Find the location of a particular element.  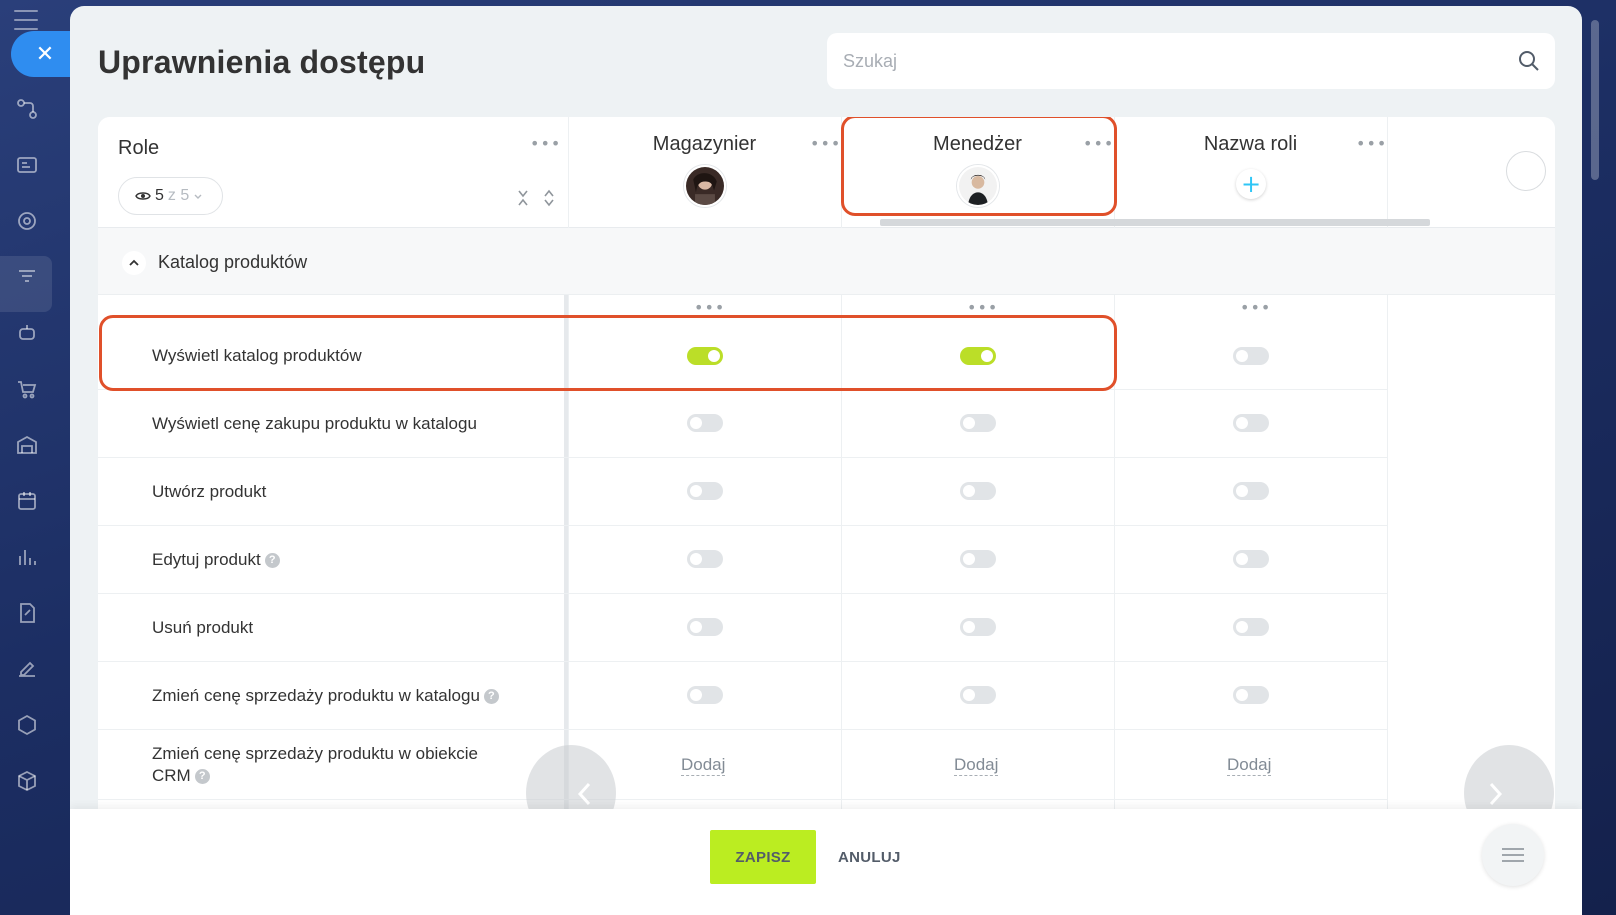

hexagon-icon is located at coordinates (27, 725).